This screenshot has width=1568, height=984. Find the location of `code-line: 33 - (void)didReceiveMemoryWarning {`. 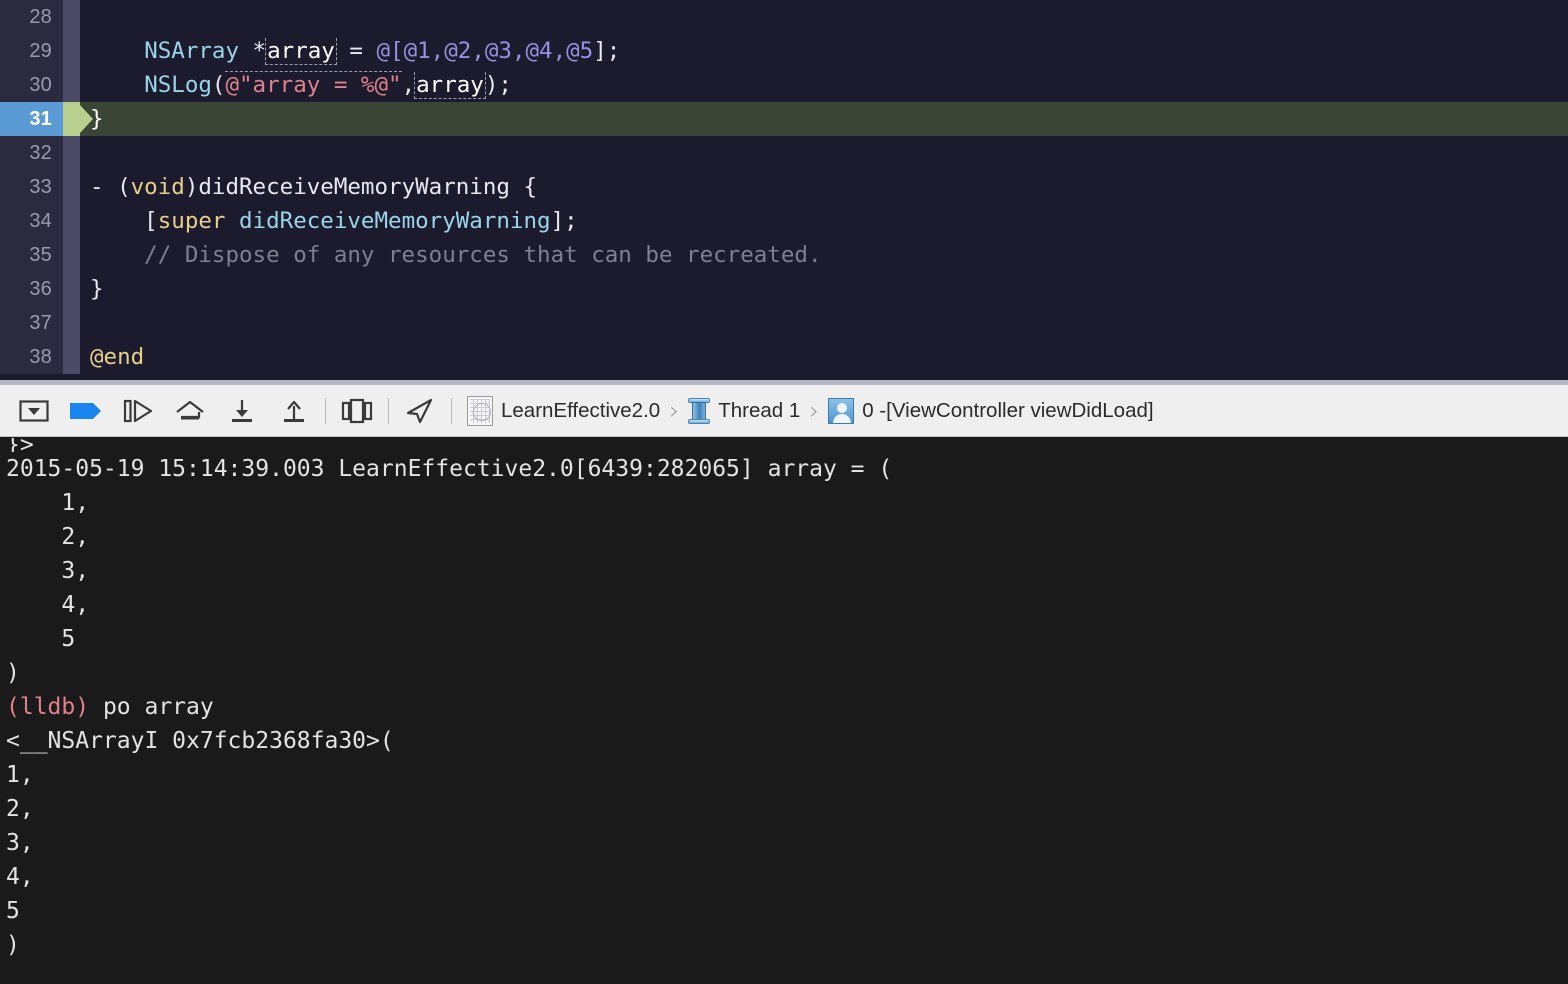

code-line: 33 - (void)didReceiveMemoryWarning { is located at coordinates (784, 187).